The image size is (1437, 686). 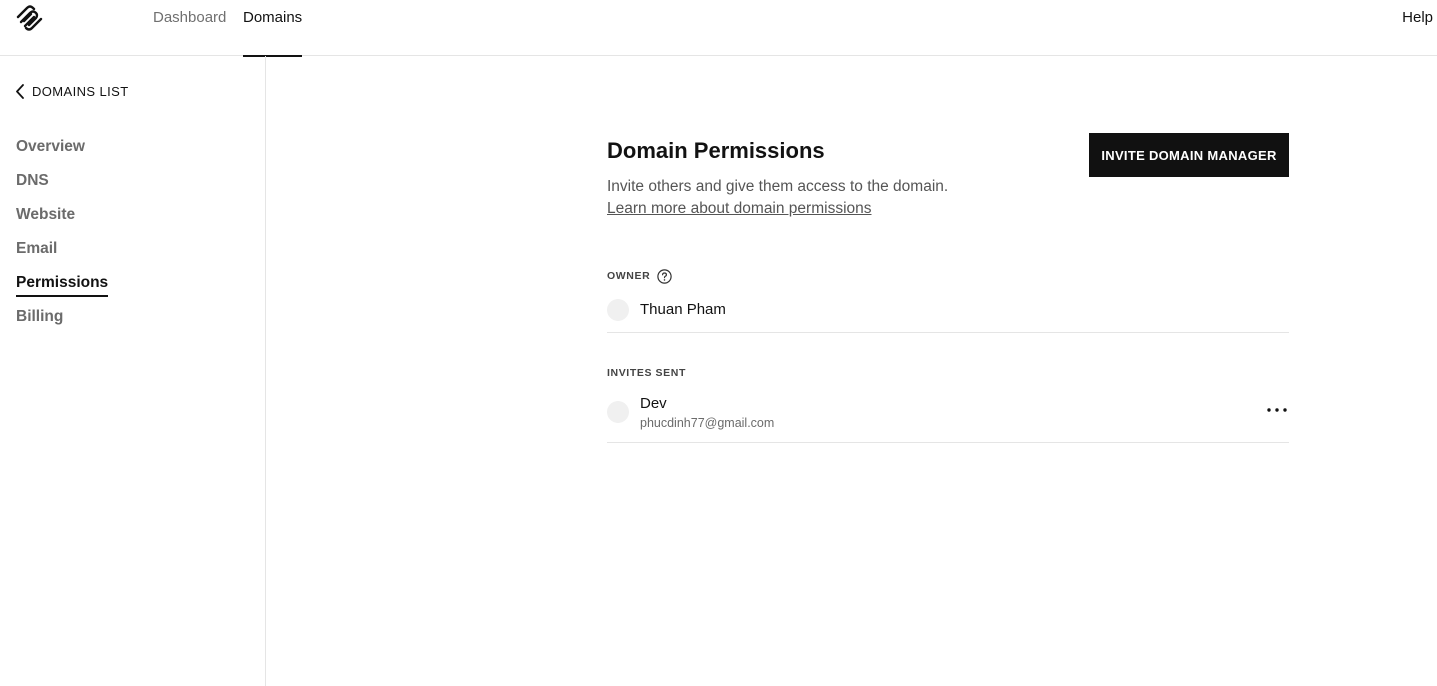 I want to click on learn-more-link: Learn more about domain permissions, so click(x=739, y=209).